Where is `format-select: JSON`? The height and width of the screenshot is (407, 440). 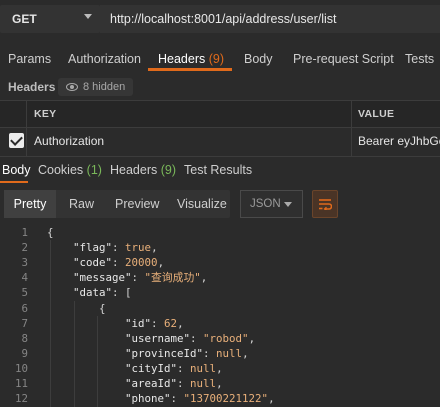 format-select: JSON is located at coordinates (271, 204).